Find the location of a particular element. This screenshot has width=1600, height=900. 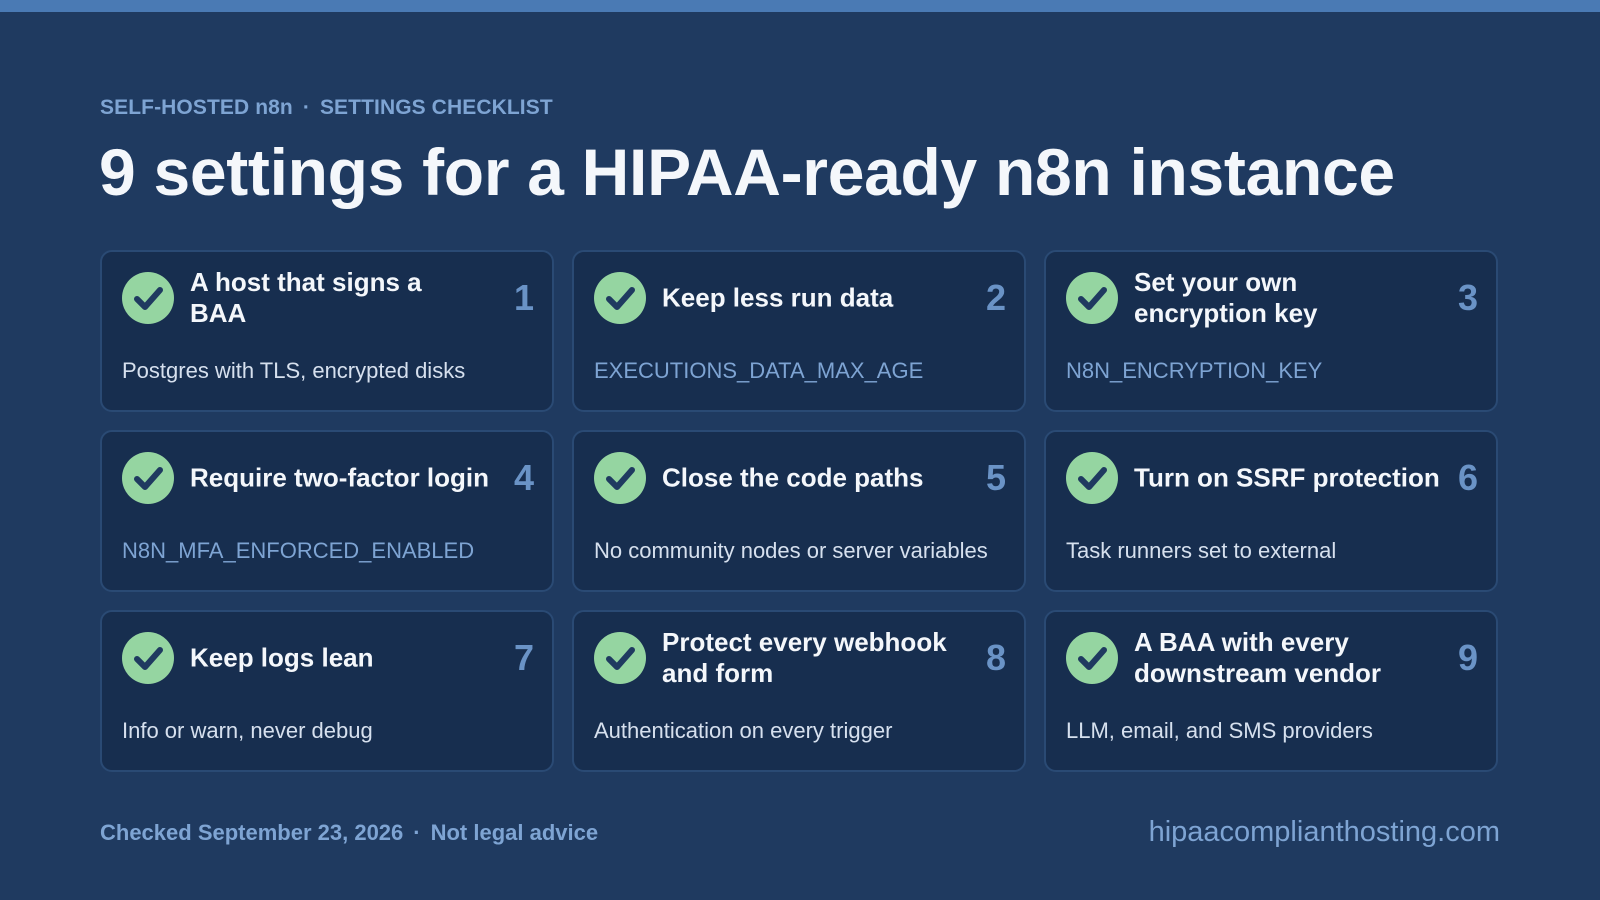

setting-env-variable: N8N_ENCRYPTION_KEY is located at coordinates (1194, 370).